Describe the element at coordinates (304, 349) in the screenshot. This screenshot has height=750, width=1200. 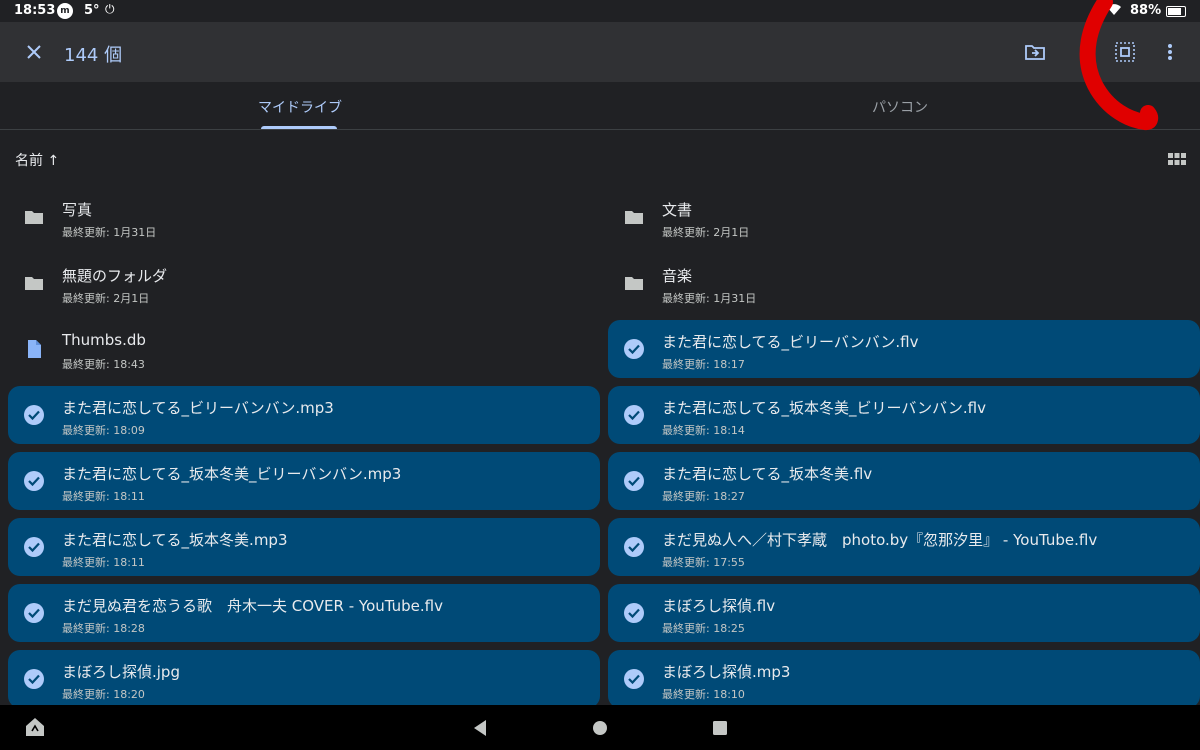
I see `list-item: Thumbs.db 最終更新: 18:43` at that location.